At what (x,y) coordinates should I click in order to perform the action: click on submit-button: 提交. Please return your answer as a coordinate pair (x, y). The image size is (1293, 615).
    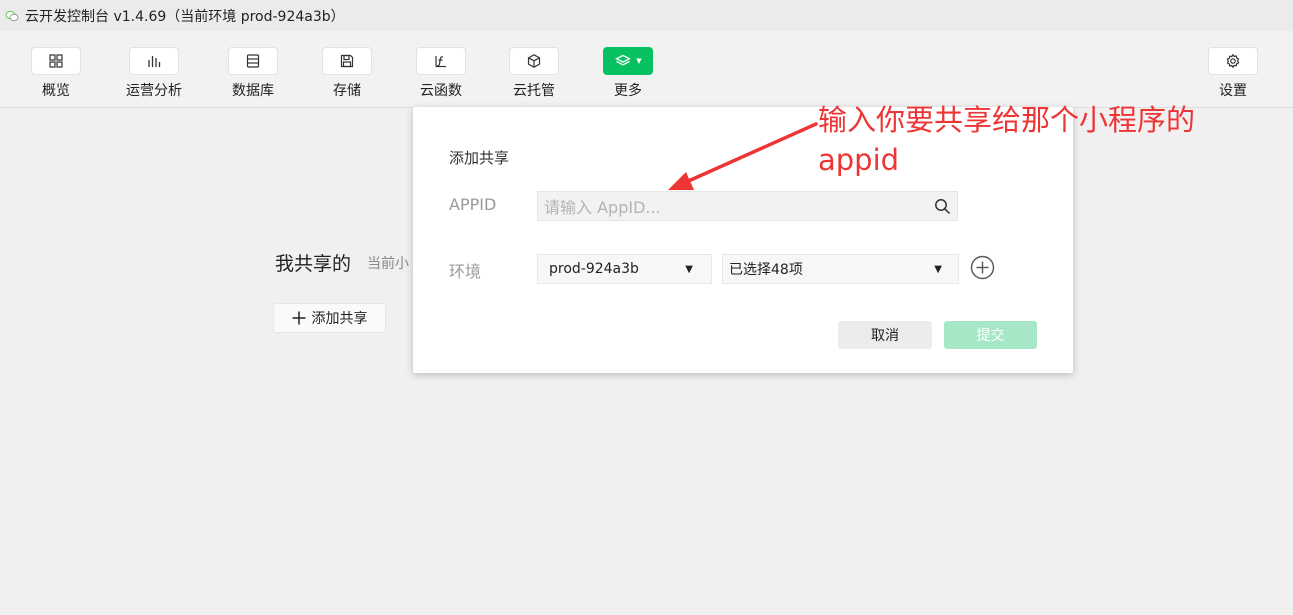
    Looking at the image, I should click on (990, 335).